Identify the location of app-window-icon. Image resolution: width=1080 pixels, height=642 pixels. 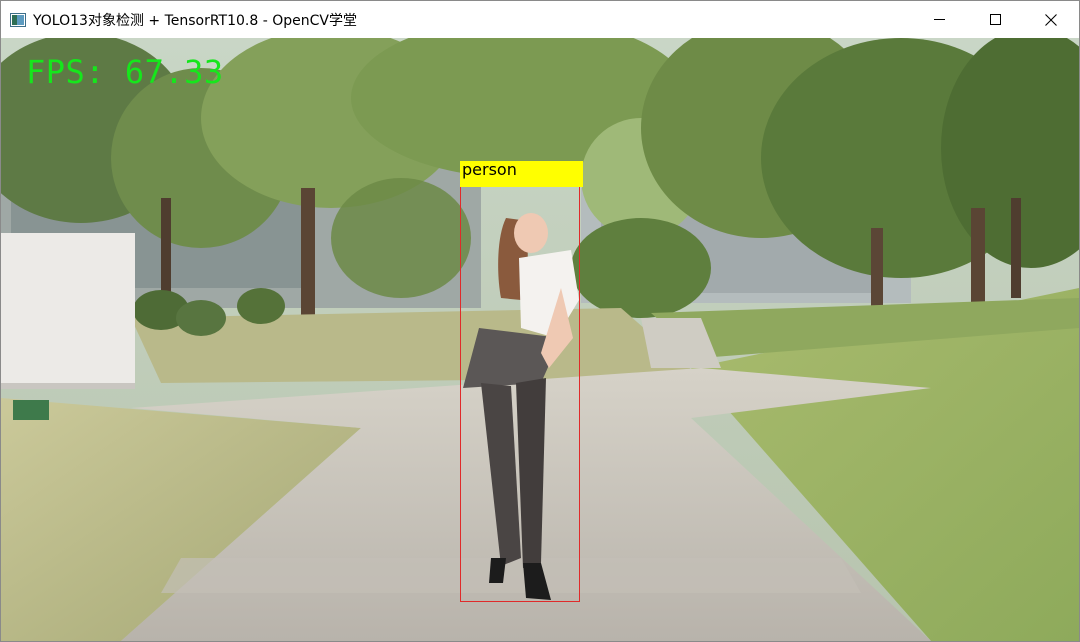
(18, 20).